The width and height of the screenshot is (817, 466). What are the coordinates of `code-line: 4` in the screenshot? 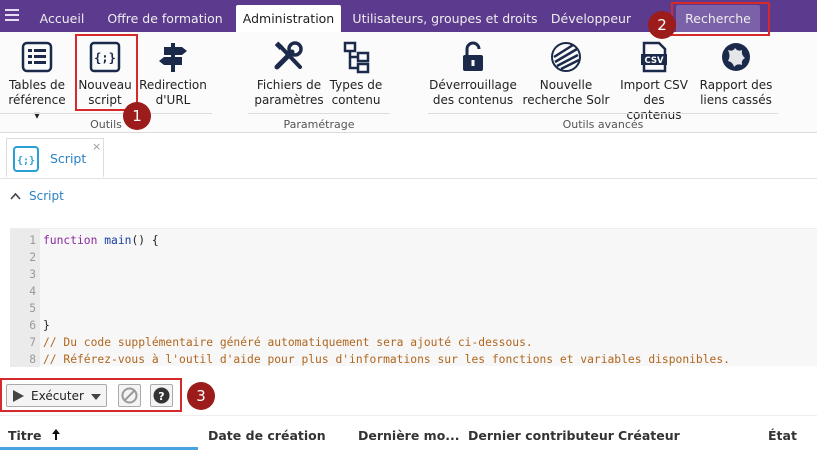 It's located at (32, 291).